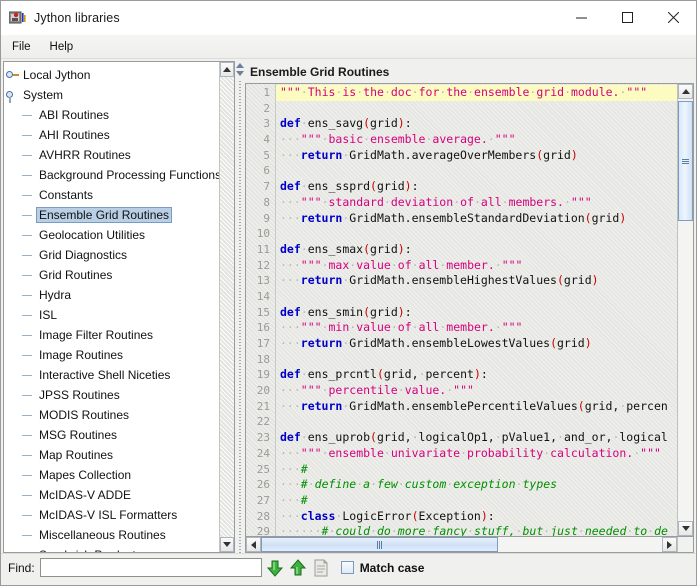  Describe the element at coordinates (112, 255) in the screenshot. I see `tree-item-grid-diagnostics: Grid Diagnostics` at that location.